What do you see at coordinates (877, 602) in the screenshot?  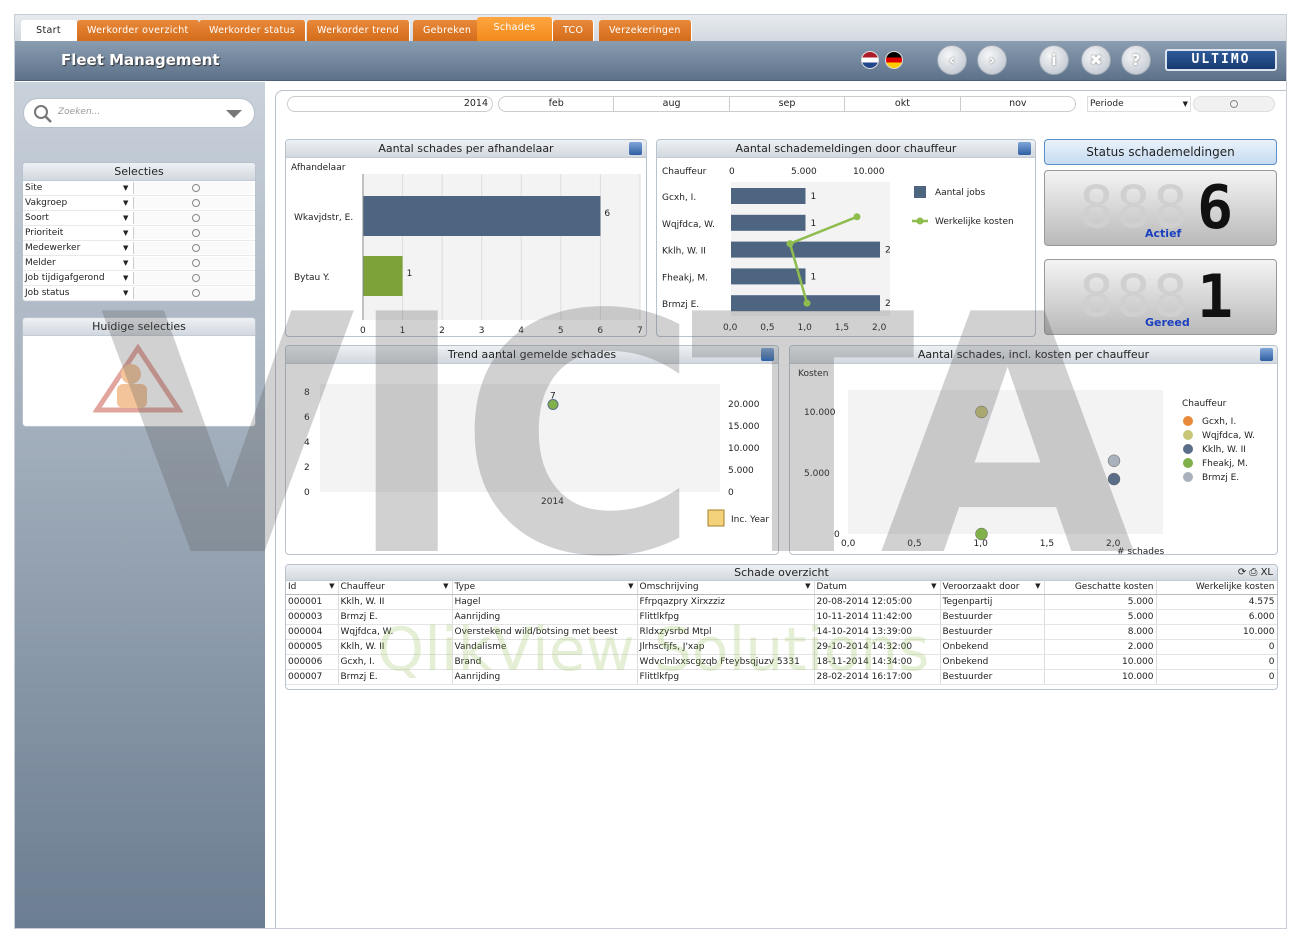 I see `table-cell: 20-08-2014 12:05:00` at bounding box center [877, 602].